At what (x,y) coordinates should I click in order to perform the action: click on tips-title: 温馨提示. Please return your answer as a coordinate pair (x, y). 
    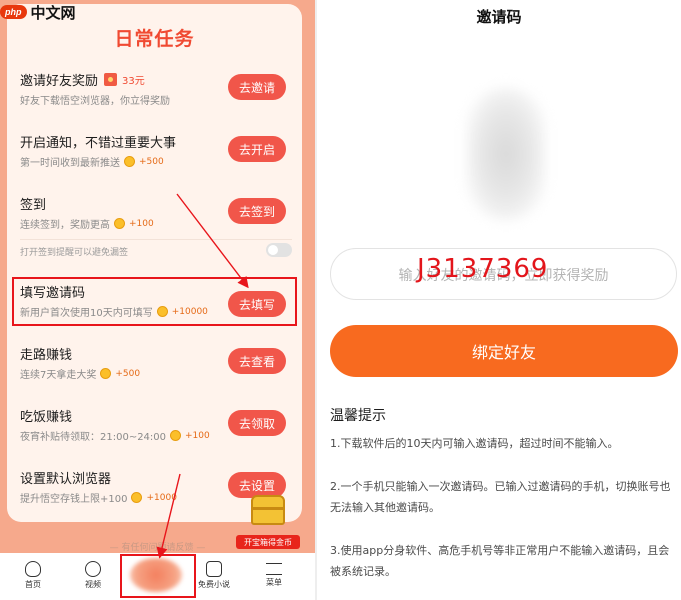
    Looking at the image, I should click on (358, 416).